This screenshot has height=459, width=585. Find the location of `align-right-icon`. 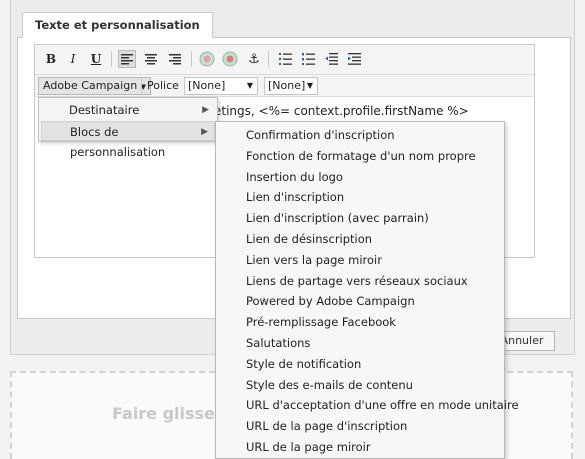

align-right-icon is located at coordinates (175, 58).